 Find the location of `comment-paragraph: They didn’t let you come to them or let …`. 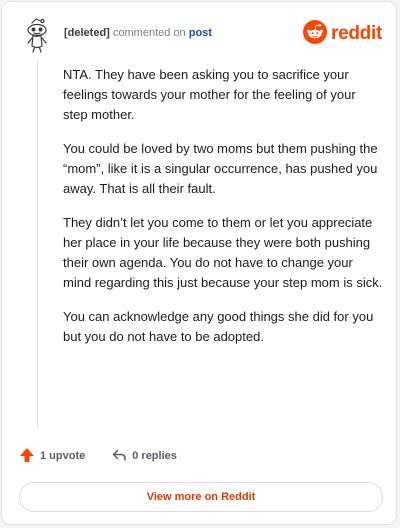

comment-paragraph: They didn’t let you come to them or let … is located at coordinates (223, 252).